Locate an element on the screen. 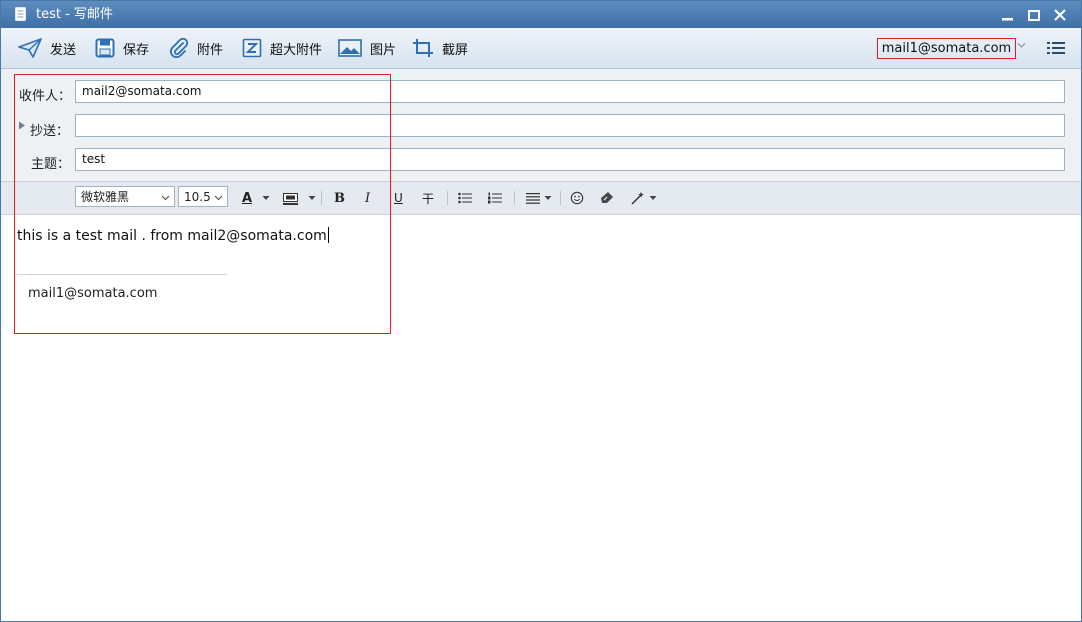 The width and height of the screenshot is (1082, 622). magic-wand-icon is located at coordinates (637, 198).